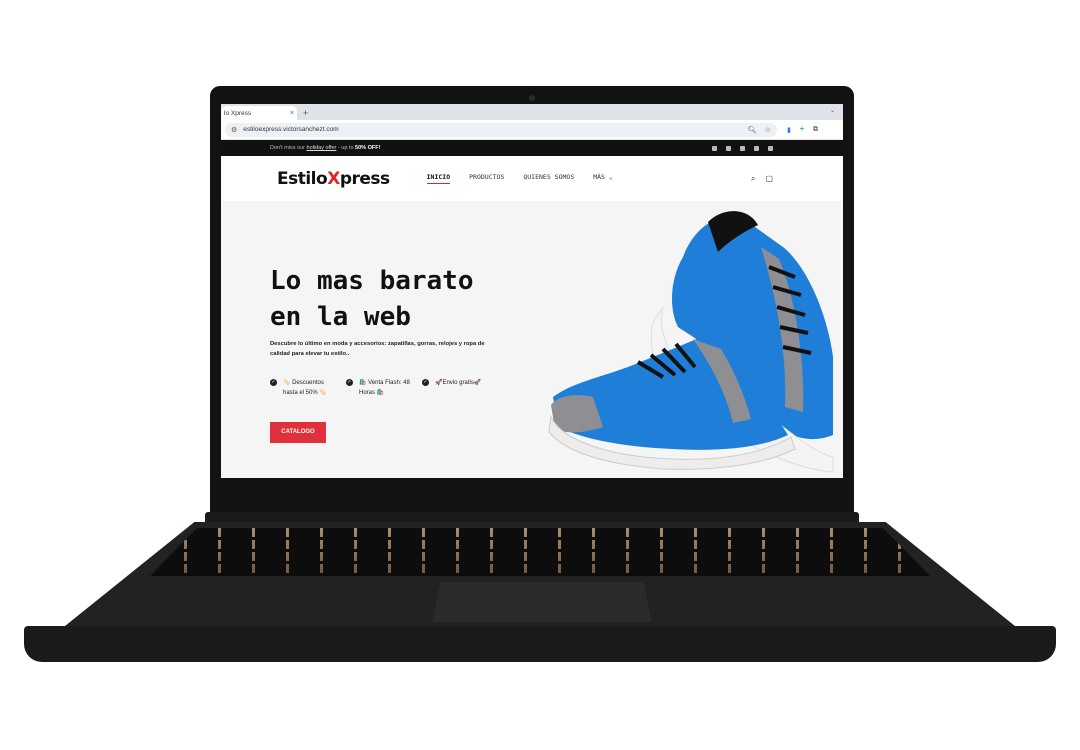 Image resolution: width=1080 pixels, height=750 pixels. I want to click on holiday-offer-link: holiday offer, so click(322, 148).